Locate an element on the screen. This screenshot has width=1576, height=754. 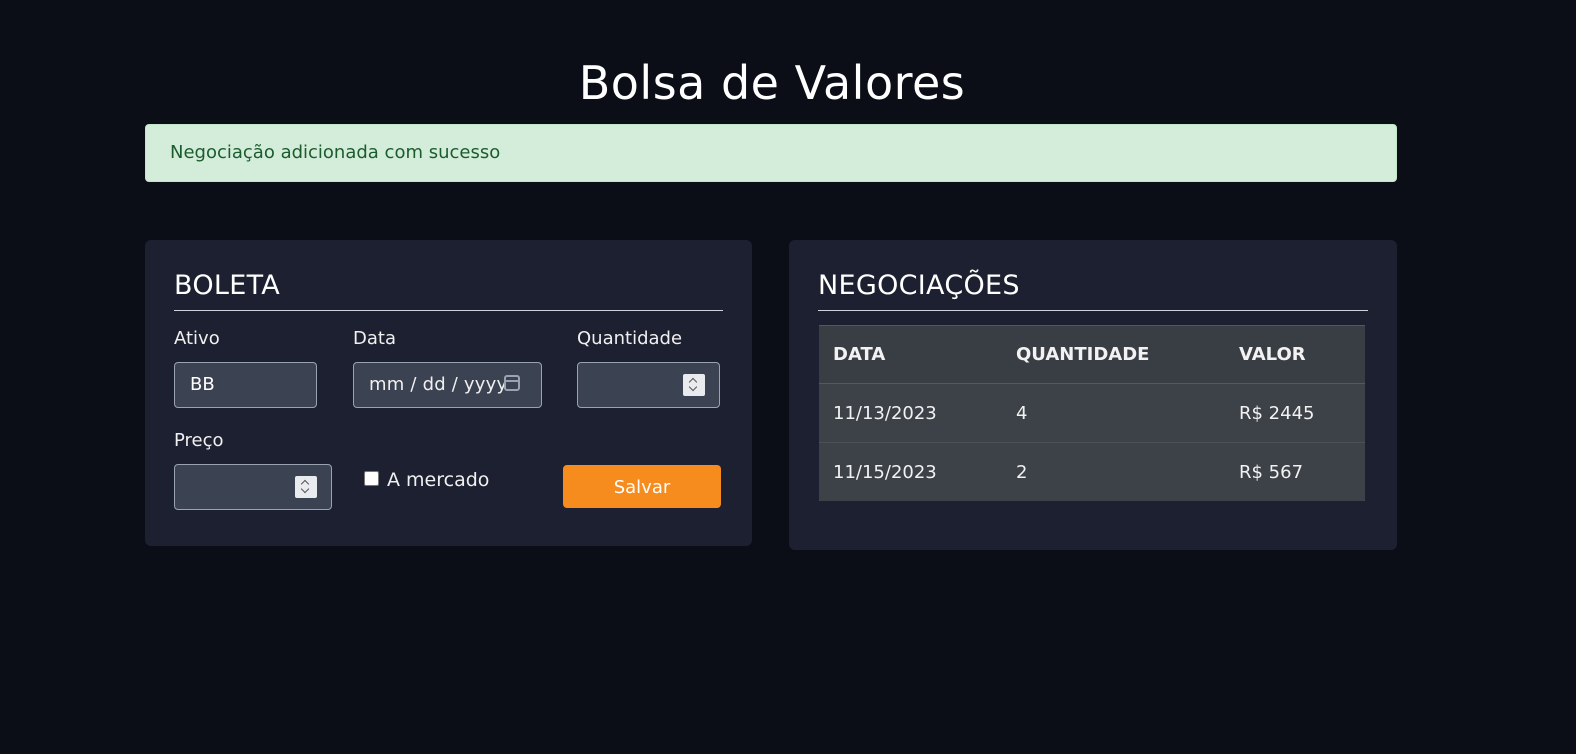
column-header-data: DATA is located at coordinates (910, 354).